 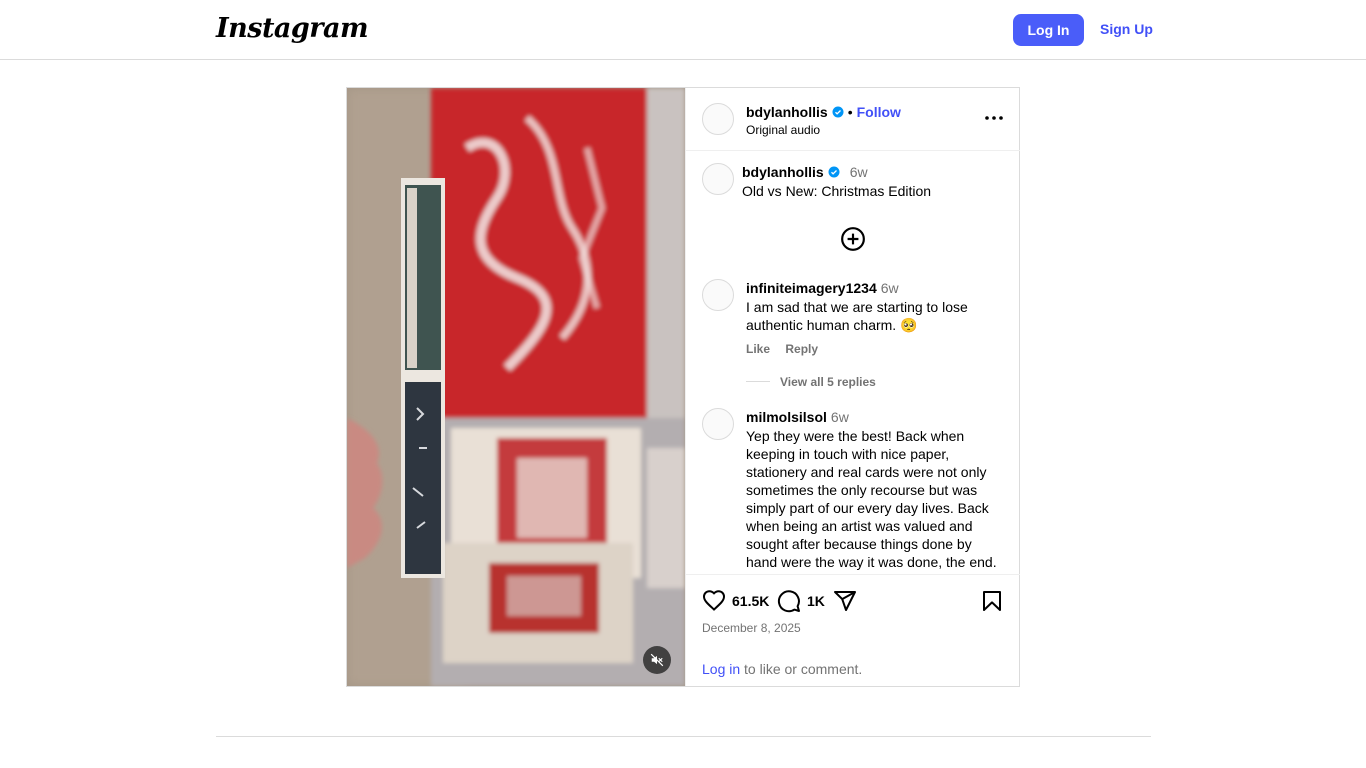 I want to click on author-line: bdylanhollis • Follow, so click(x=823, y=112).